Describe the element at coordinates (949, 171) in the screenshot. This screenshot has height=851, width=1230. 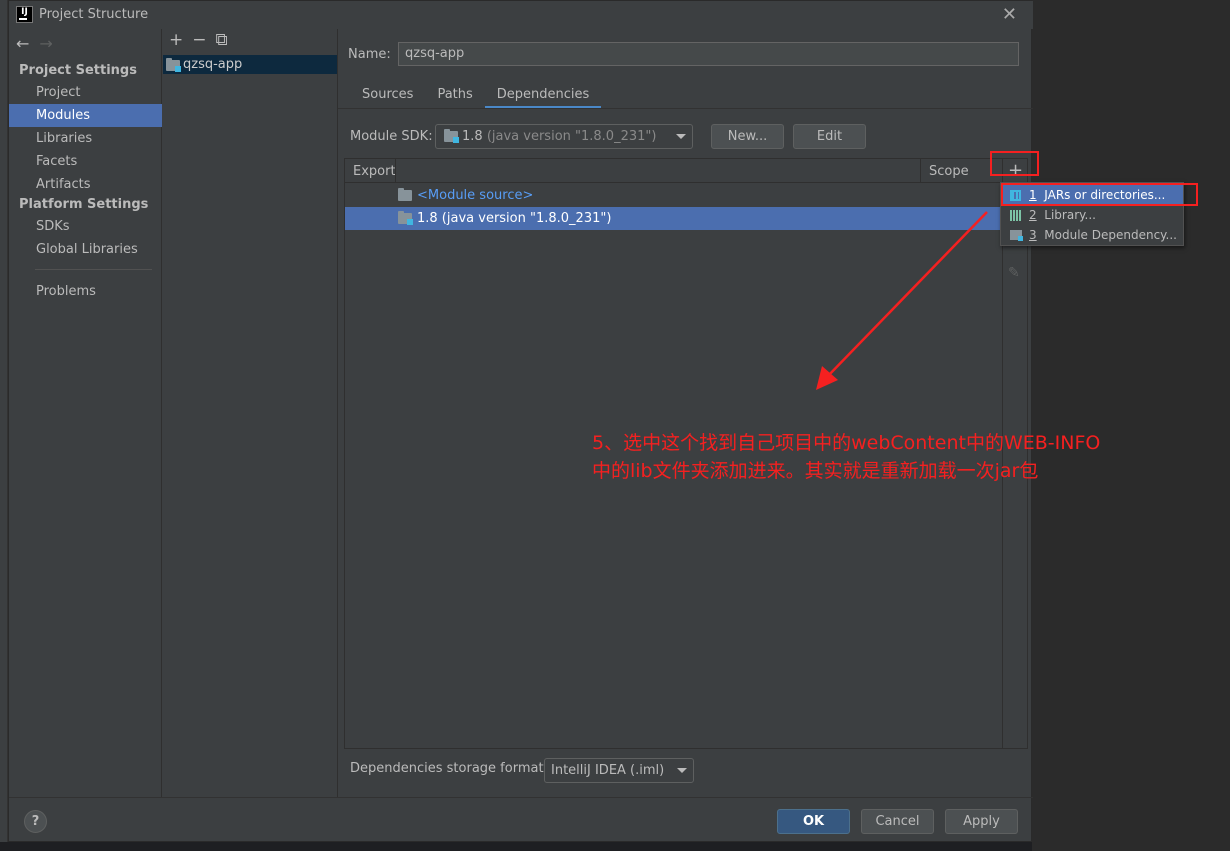
I see `column-scope: Scope` at that location.